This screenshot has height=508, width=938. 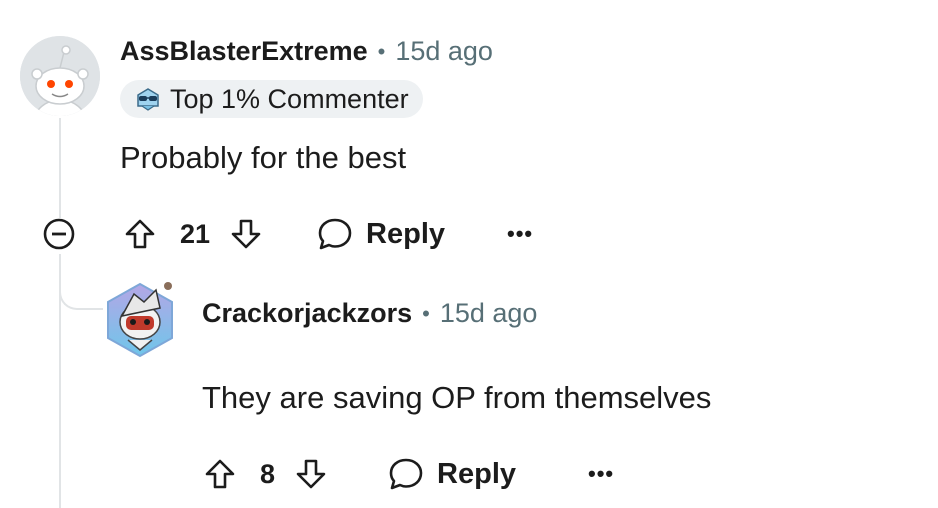 What do you see at coordinates (244, 51) in the screenshot?
I see `comment-author: AssBlasterExtreme` at bounding box center [244, 51].